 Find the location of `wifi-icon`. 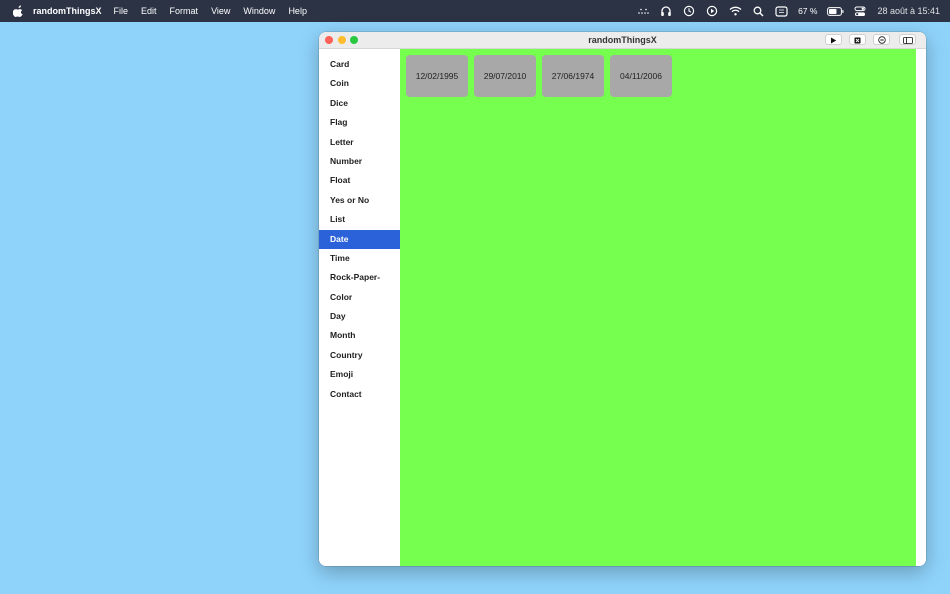

wifi-icon is located at coordinates (735, 11).